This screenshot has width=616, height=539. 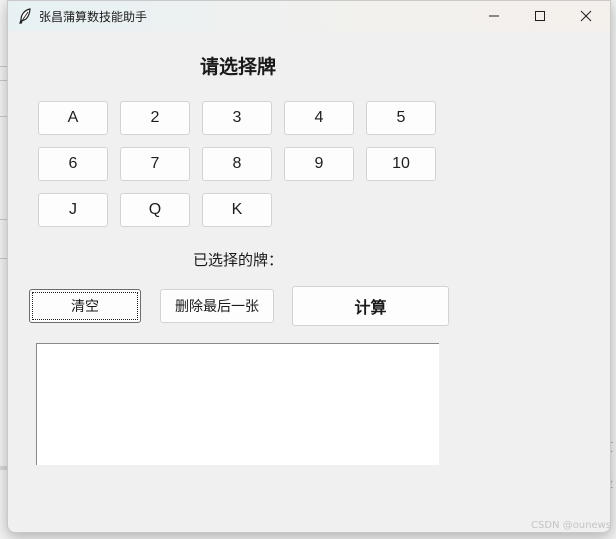 What do you see at coordinates (401, 164) in the screenshot?
I see `card-button-10: 10` at bounding box center [401, 164].